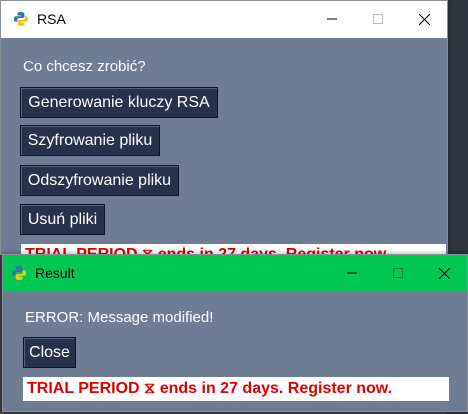 The image size is (468, 414). I want to click on maximize-button, so click(378, 19).